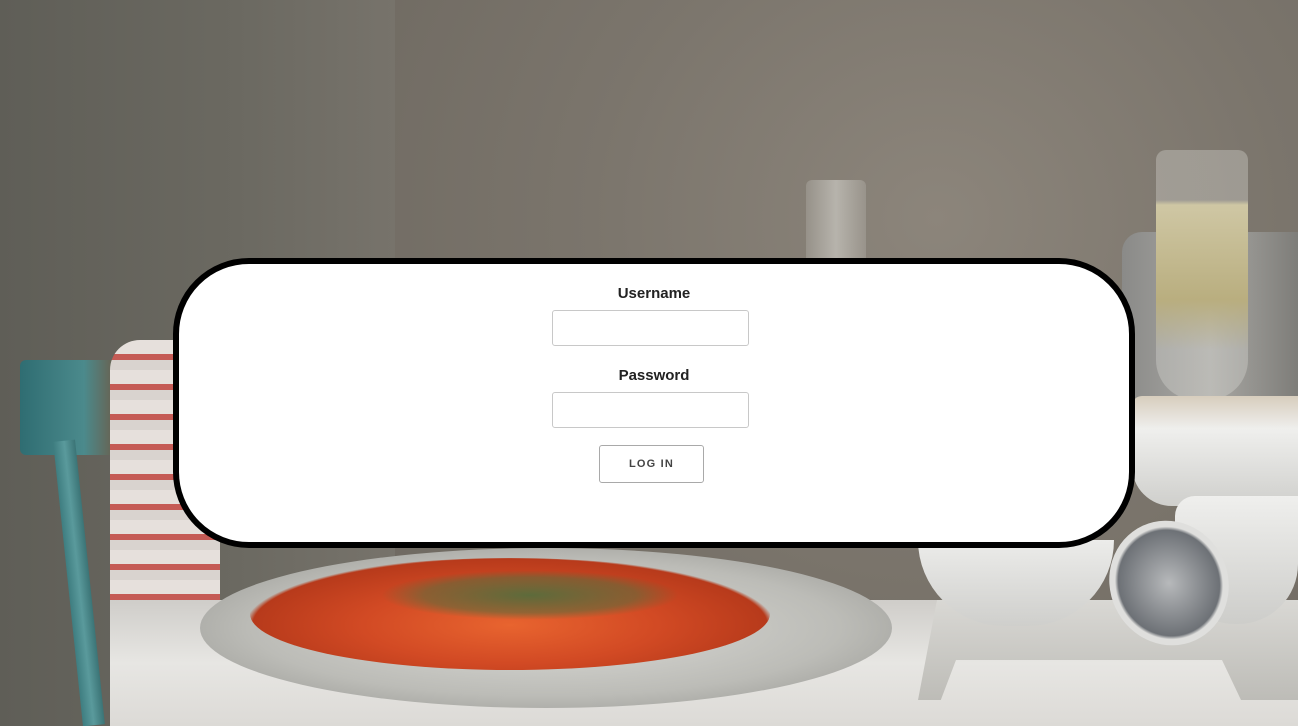 The image size is (1298, 726). What do you see at coordinates (1202, 275) in the screenshot?
I see `champagne-glass` at bounding box center [1202, 275].